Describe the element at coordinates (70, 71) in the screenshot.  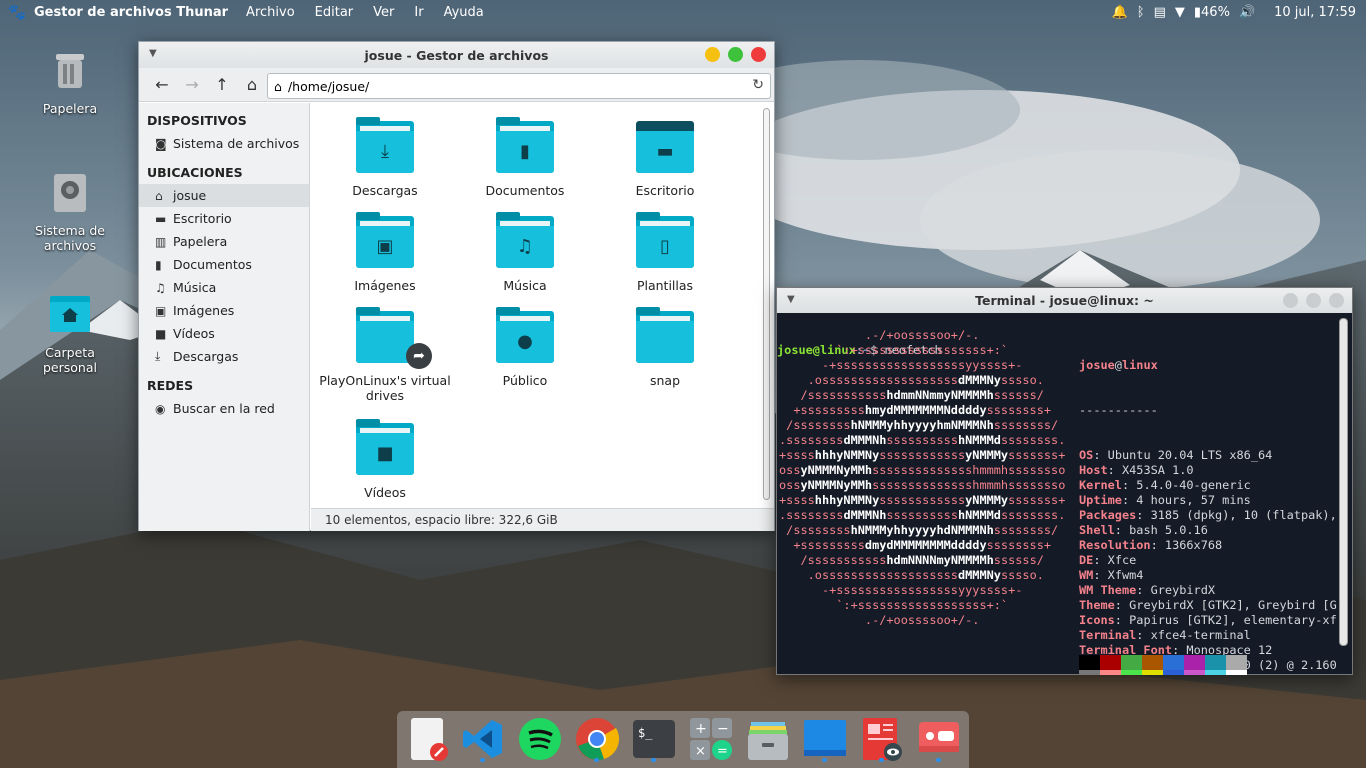
I see `trash-icon` at that location.